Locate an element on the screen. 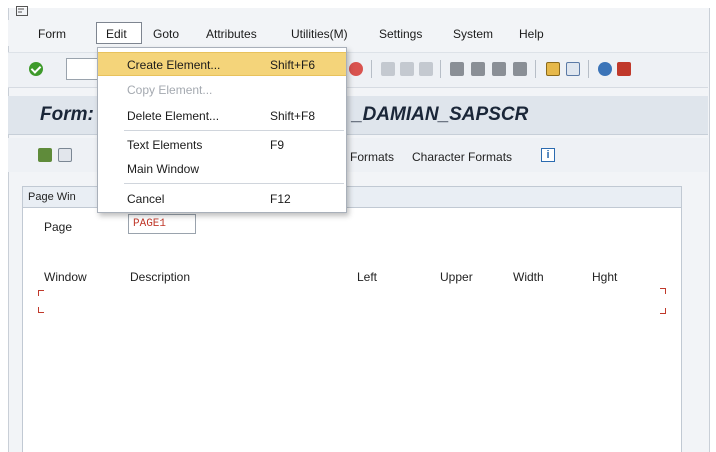 The width and height of the screenshot is (716, 452). find-icon is located at coordinates (407, 69).